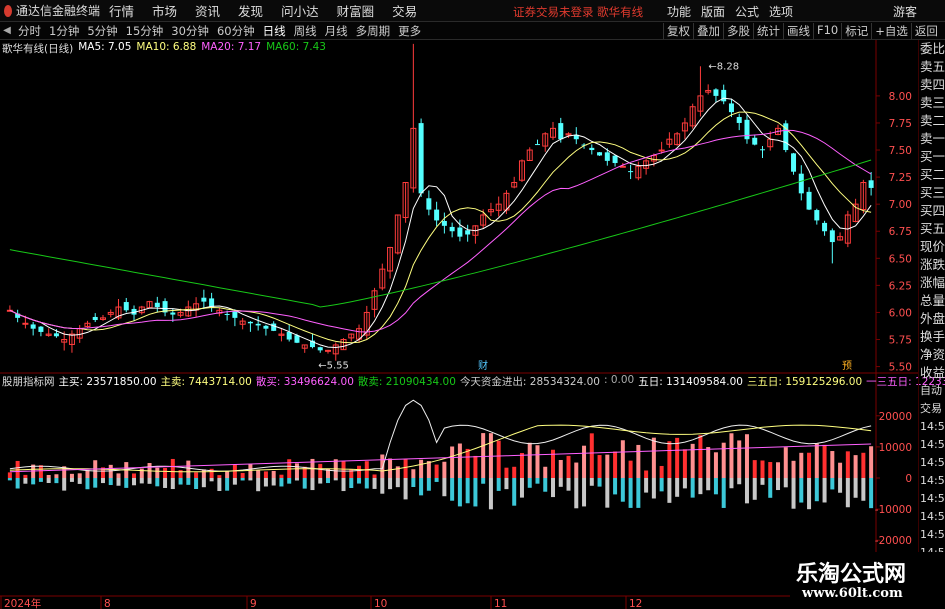  Describe the element at coordinates (250, 10) in the screenshot. I see `menu-item-discover: 发现` at that location.